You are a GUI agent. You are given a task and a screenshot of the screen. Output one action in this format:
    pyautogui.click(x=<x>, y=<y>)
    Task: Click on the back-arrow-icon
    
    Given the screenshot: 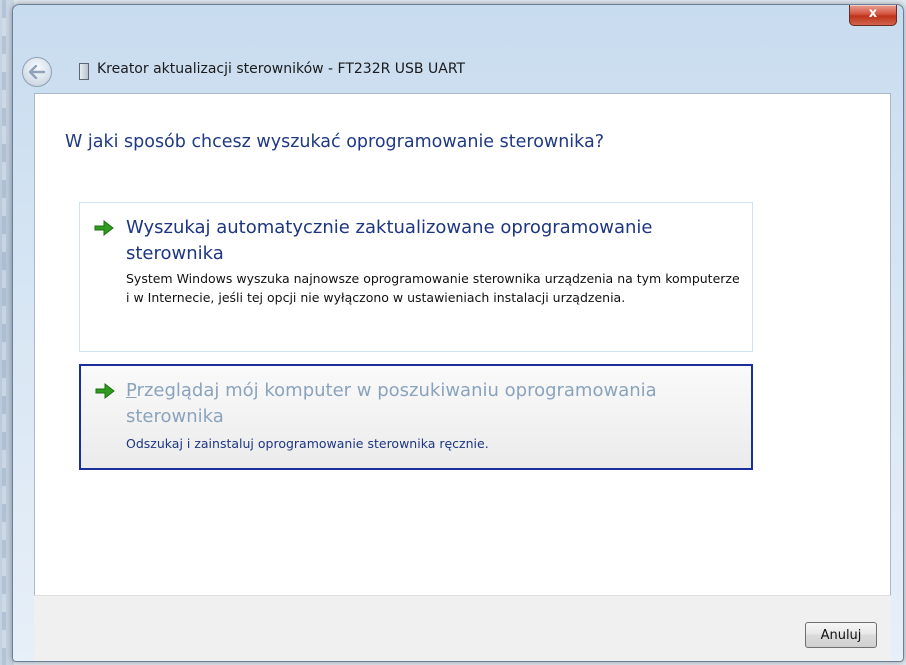 What is the action you would take?
    pyautogui.click(x=37, y=72)
    